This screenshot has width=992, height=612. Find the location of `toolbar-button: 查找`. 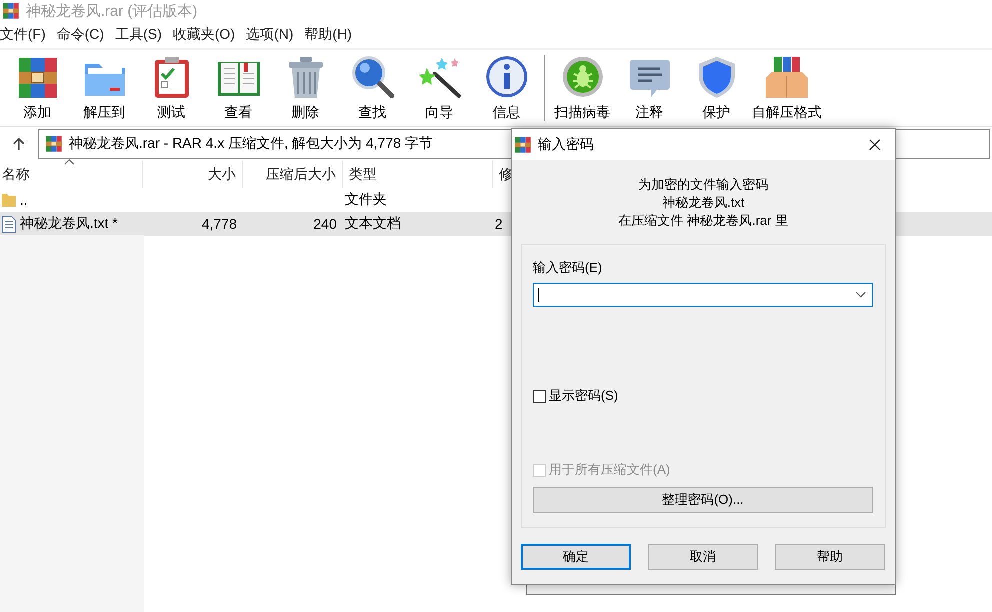

toolbar-button: 查找 is located at coordinates (372, 113).